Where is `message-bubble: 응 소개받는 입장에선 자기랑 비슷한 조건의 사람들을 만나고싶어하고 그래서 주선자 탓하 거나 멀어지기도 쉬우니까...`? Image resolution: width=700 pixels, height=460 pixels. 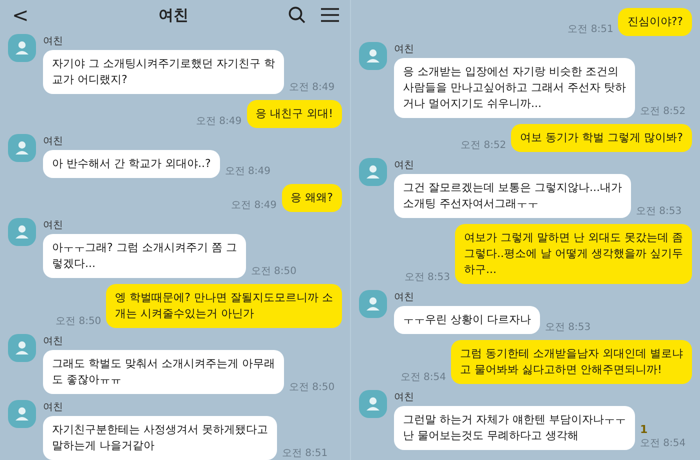 message-bubble: 응 소개받는 입장에선 자기랑 비슷한 조건의 사람들을 만나고싶어하고 그래서 주선자 탓하 거나 멀어지기도 쉬우니까... is located at coordinates (514, 88).